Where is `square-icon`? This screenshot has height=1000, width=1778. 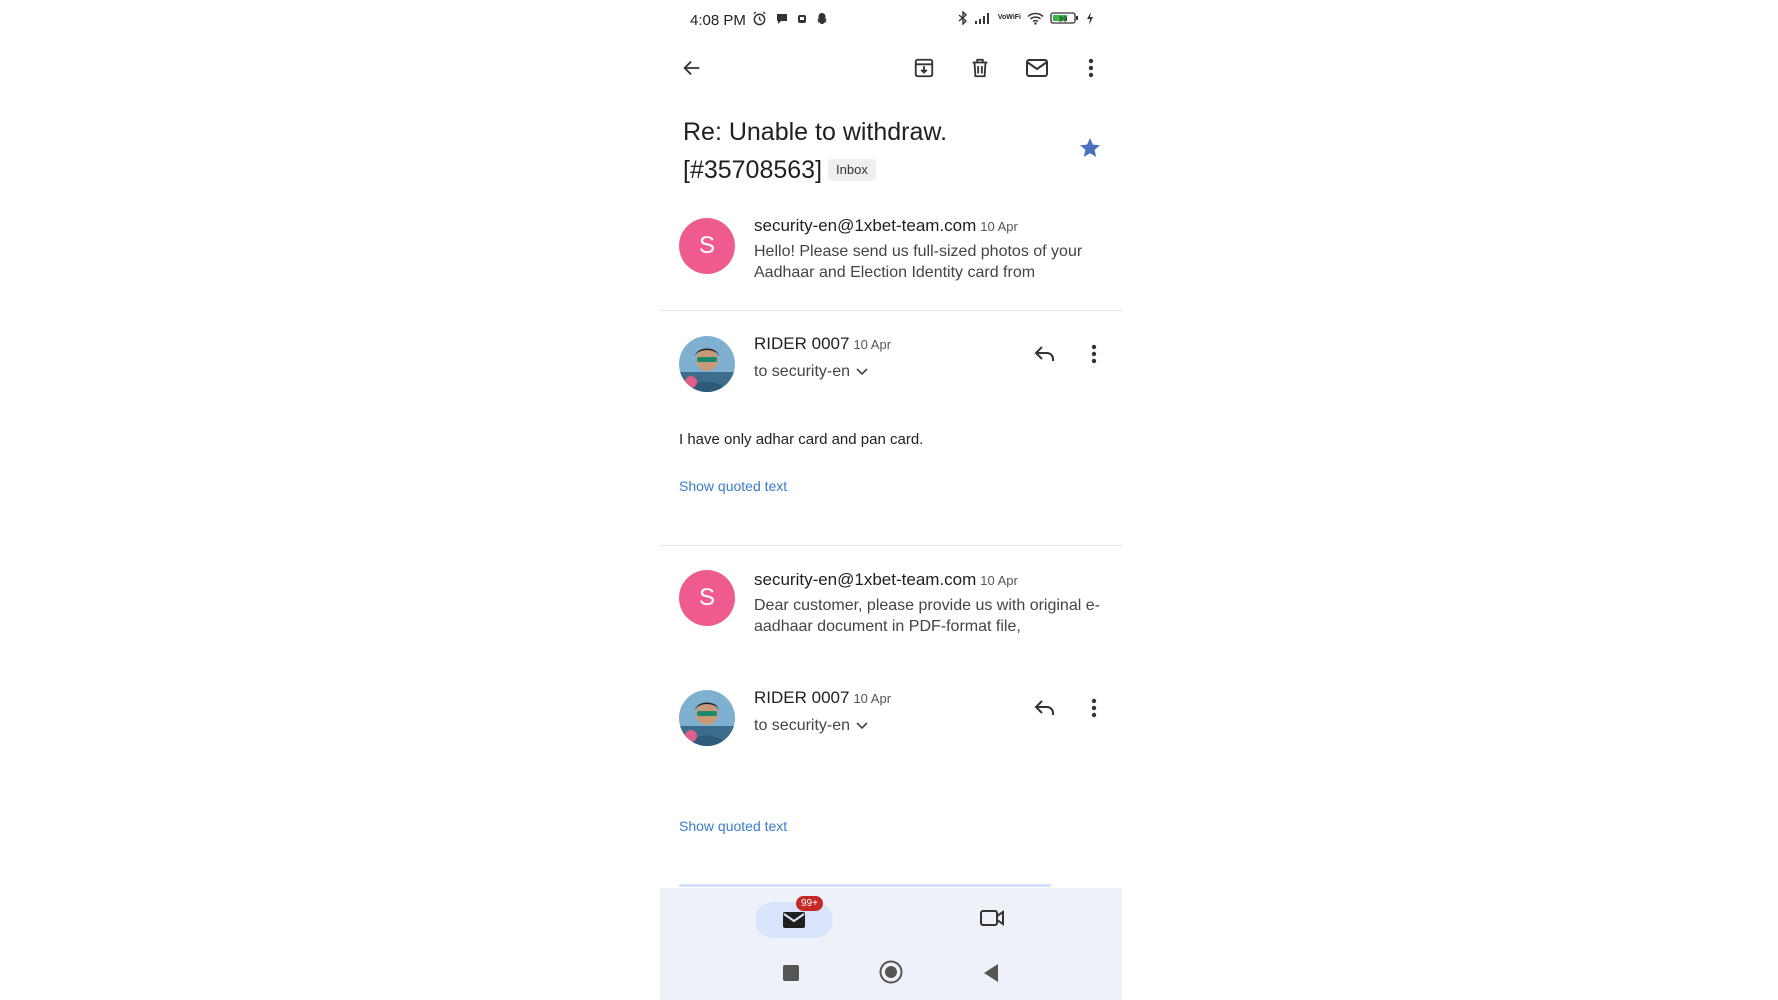
square-icon is located at coordinates (791, 975).